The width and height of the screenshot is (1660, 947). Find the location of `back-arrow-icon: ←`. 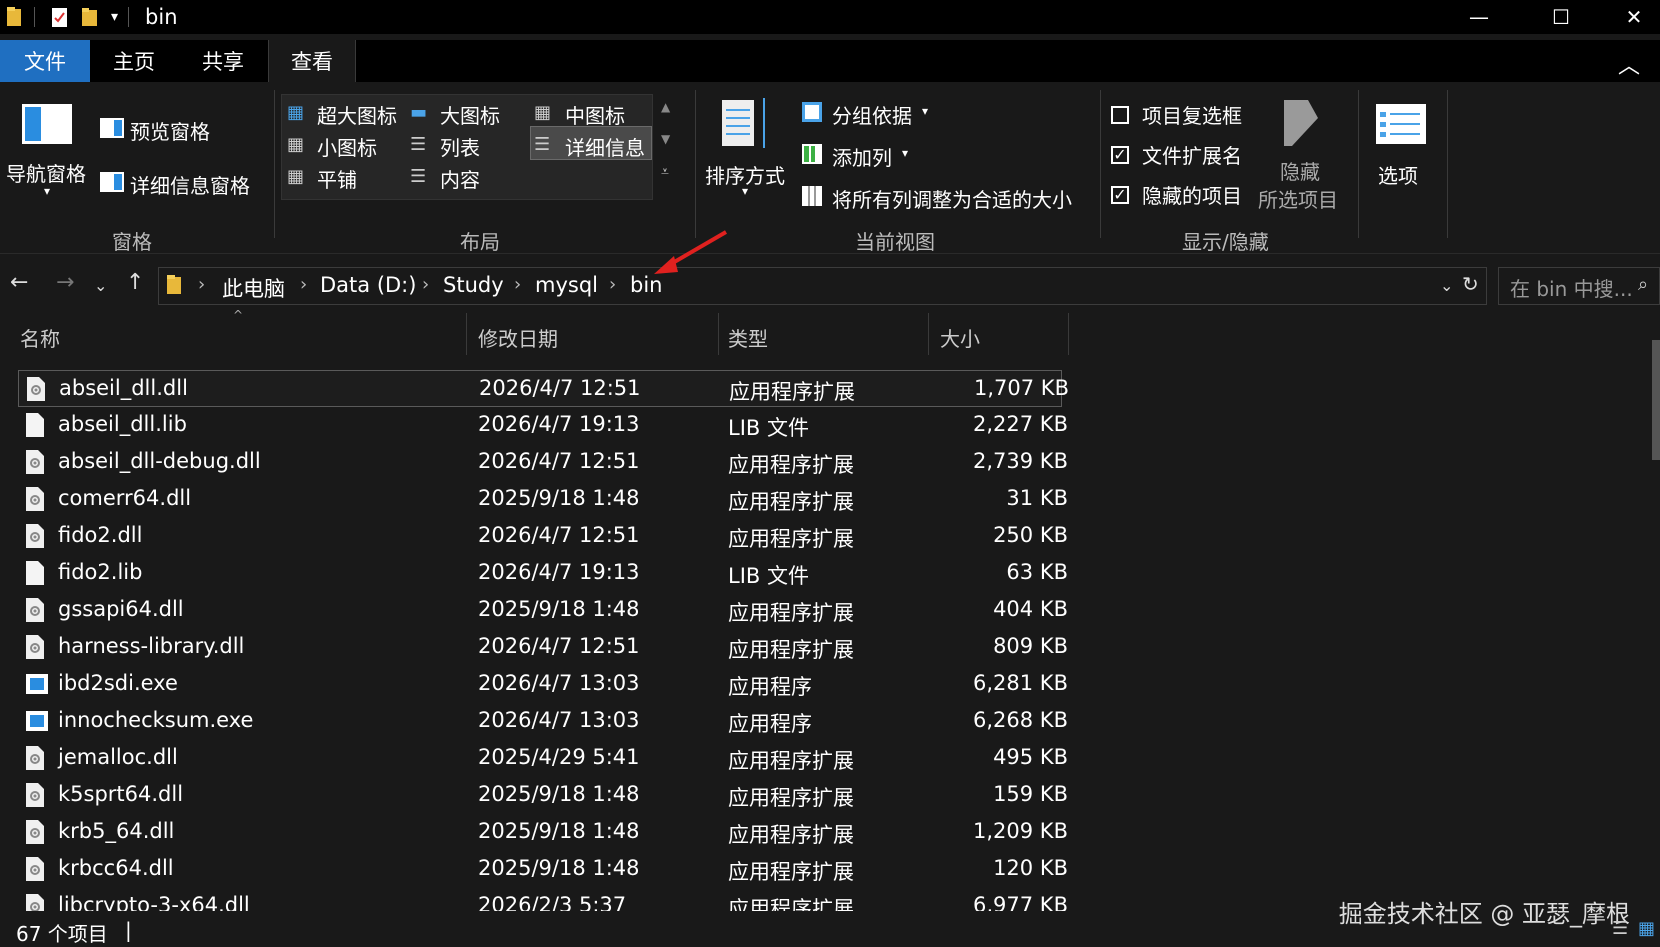

back-arrow-icon: ← is located at coordinates (19, 282).